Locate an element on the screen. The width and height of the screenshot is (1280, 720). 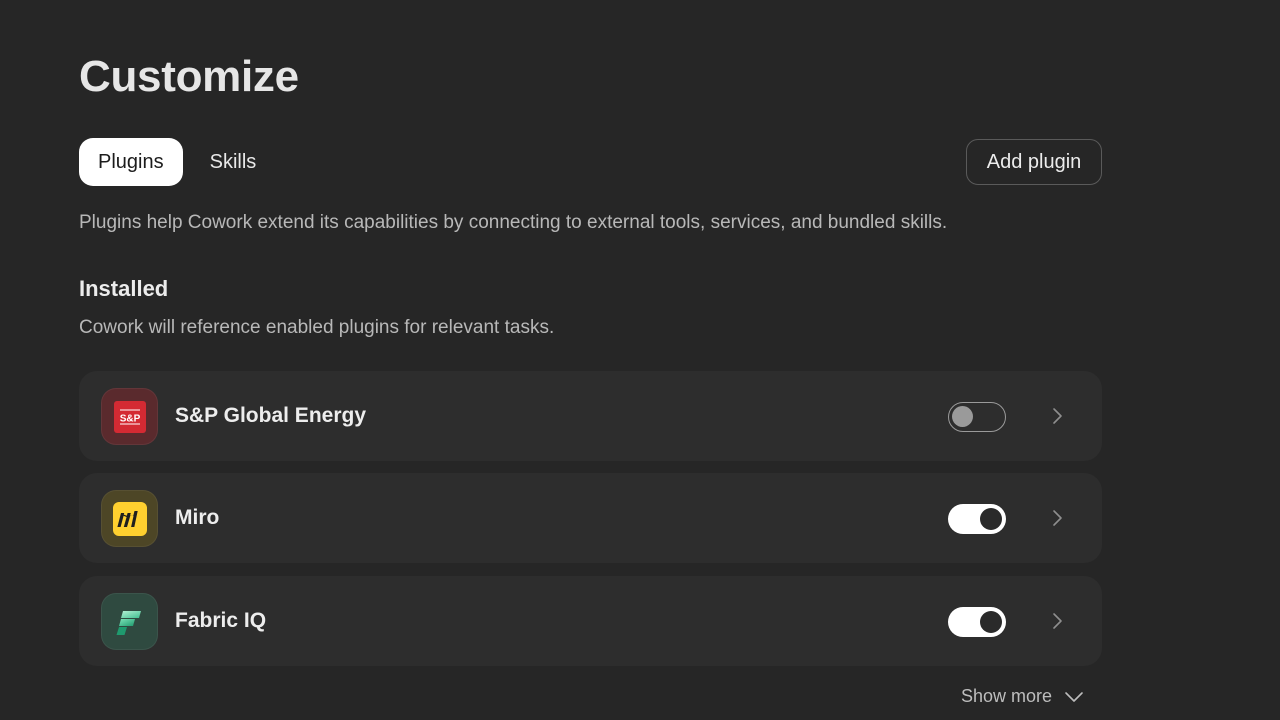
installed-section-title: Installed is located at coordinates (124, 288).